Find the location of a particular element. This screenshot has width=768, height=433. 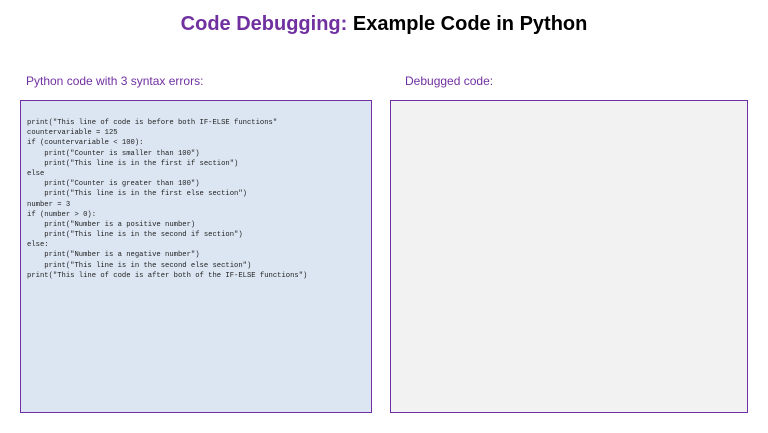

code-line: else: is located at coordinates (38, 245).